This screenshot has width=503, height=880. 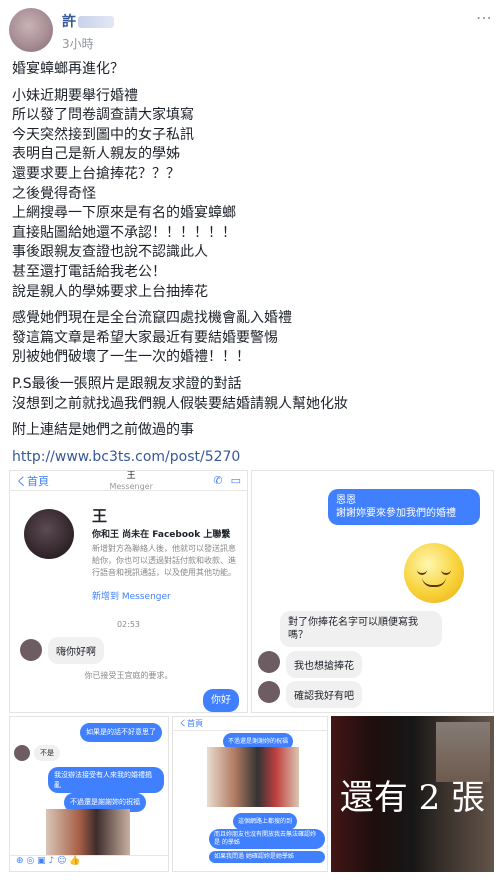 I want to click on searchable-bubble: 這個網路上都搜的到, so click(x=265, y=821).